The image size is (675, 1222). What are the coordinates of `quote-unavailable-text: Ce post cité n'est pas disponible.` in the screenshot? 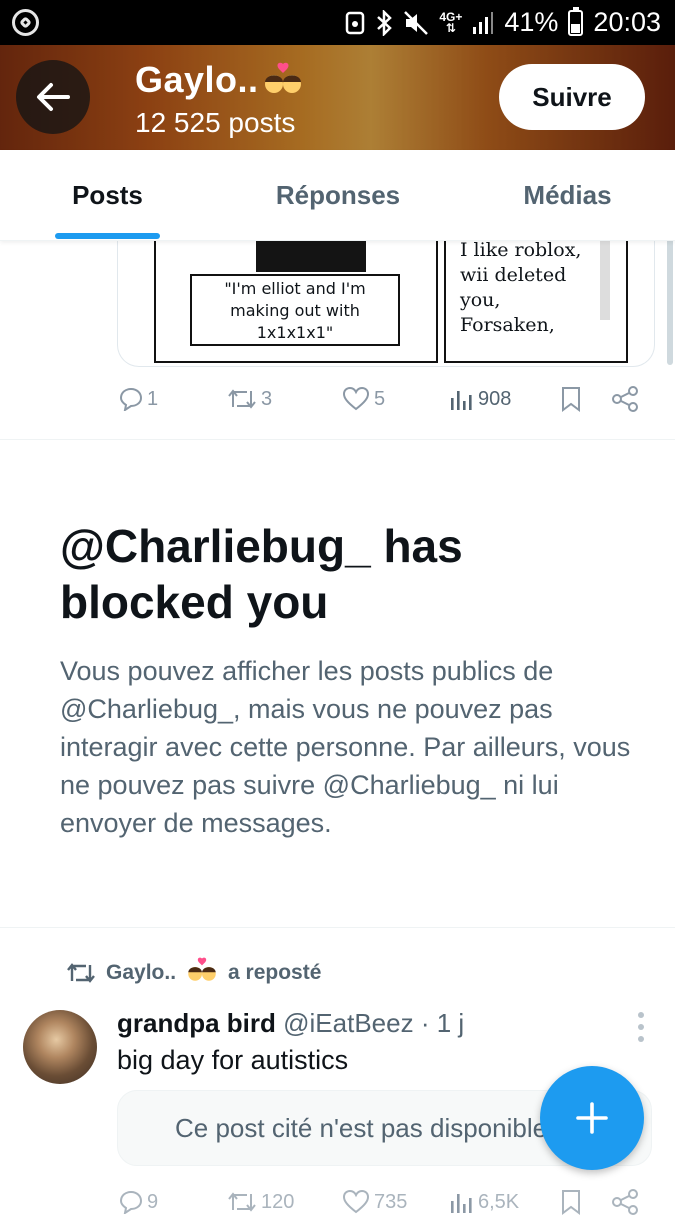 It's located at (365, 1127).